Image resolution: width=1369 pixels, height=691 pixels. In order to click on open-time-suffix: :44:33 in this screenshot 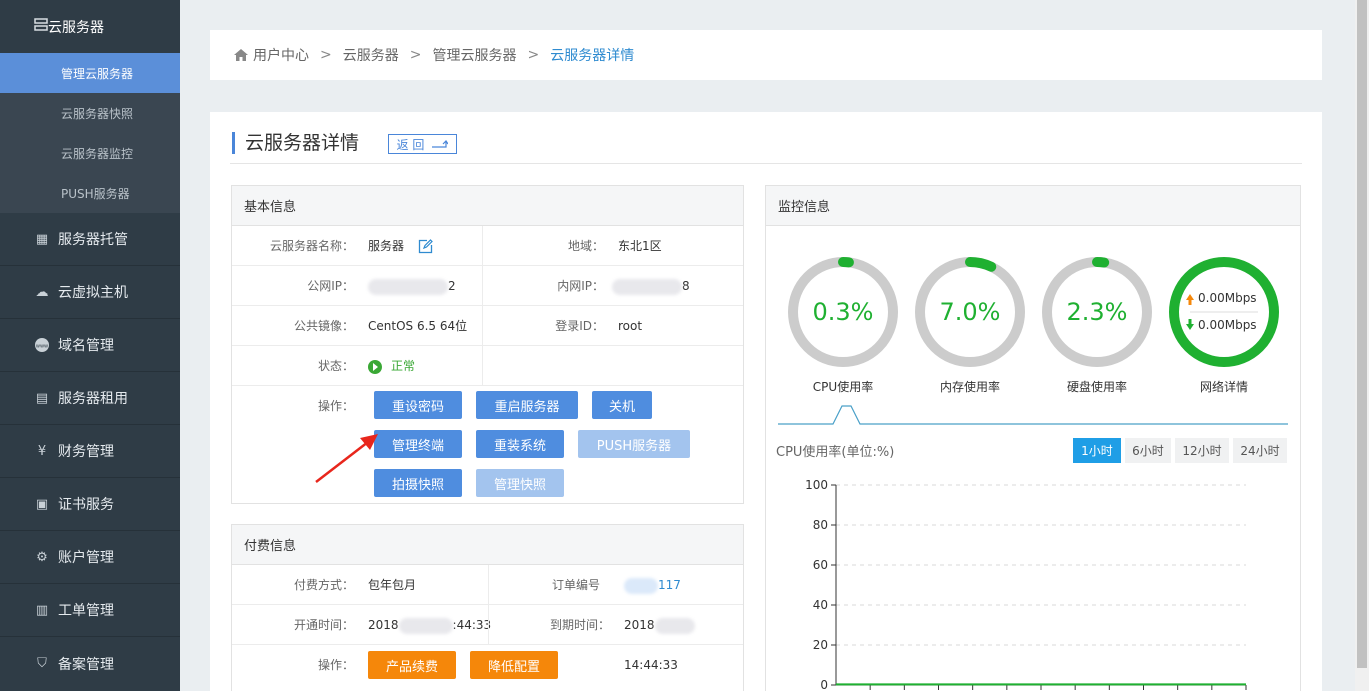, I will do `click(472, 625)`.